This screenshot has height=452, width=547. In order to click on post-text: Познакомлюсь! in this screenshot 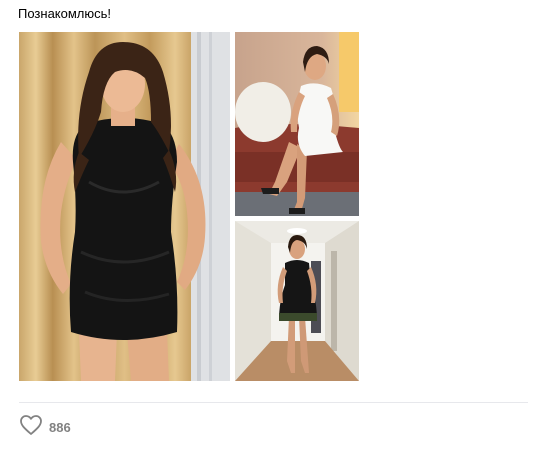, I will do `click(65, 13)`.